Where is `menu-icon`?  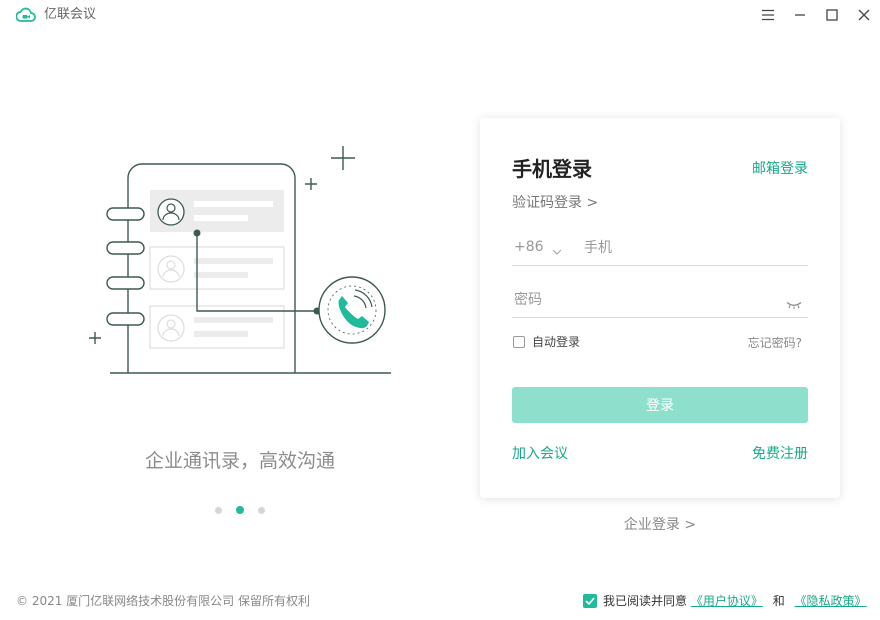 menu-icon is located at coordinates (768, 15).